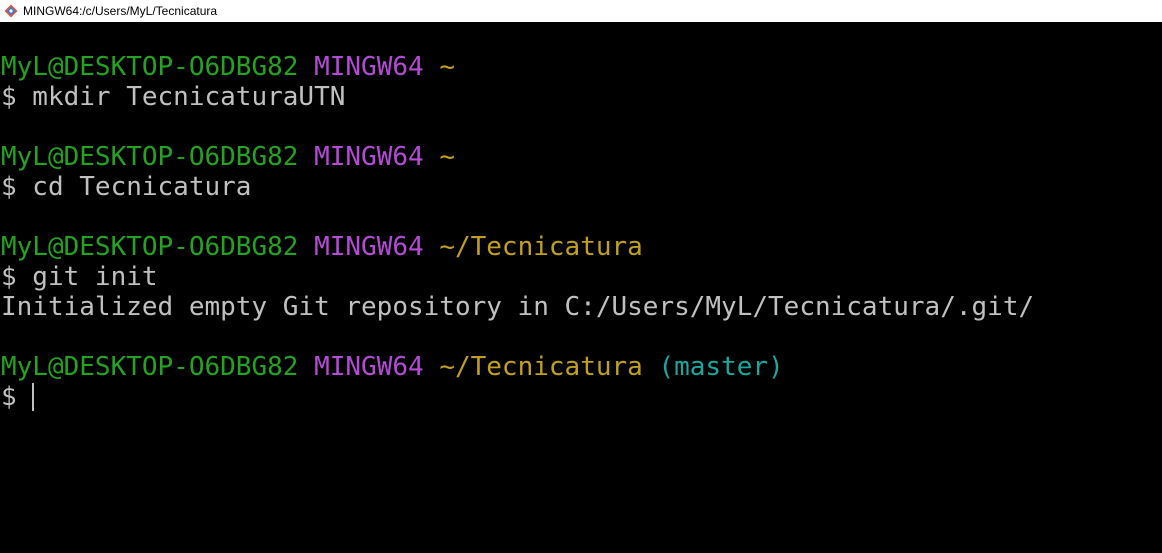 This screenshot has height=553, width=1162. I want to click on window-title: MINGW64:/c/Users/MyL/Tecnicatura, so click(120, 11).